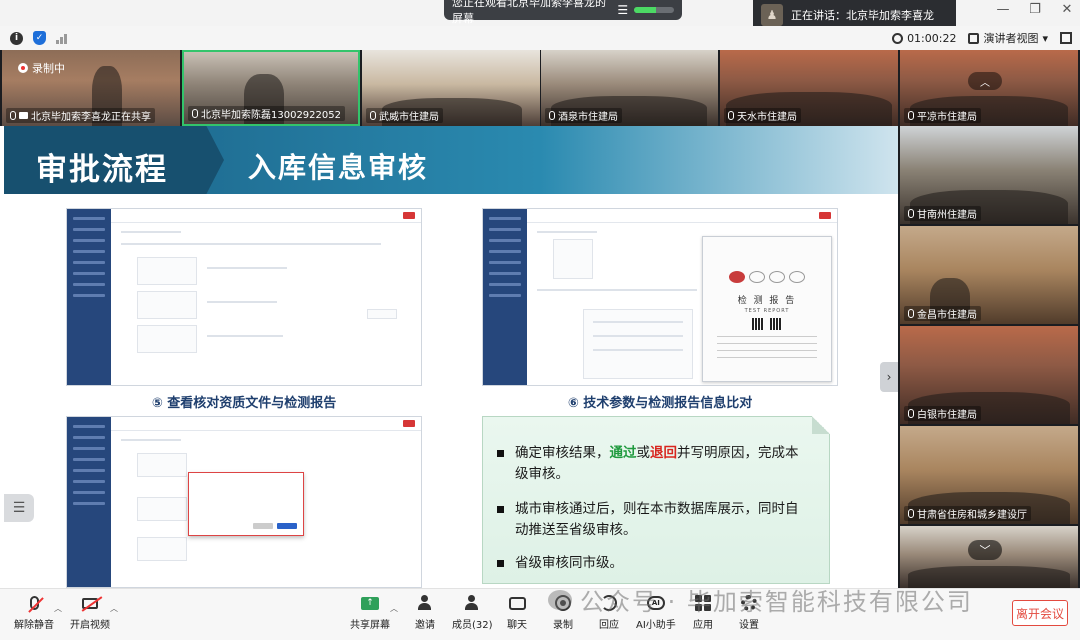 This screenshot has width=1080, height=640. I want to click on test-report-document: 检 测 报 告 TEST REPORT, so click(767, 309).